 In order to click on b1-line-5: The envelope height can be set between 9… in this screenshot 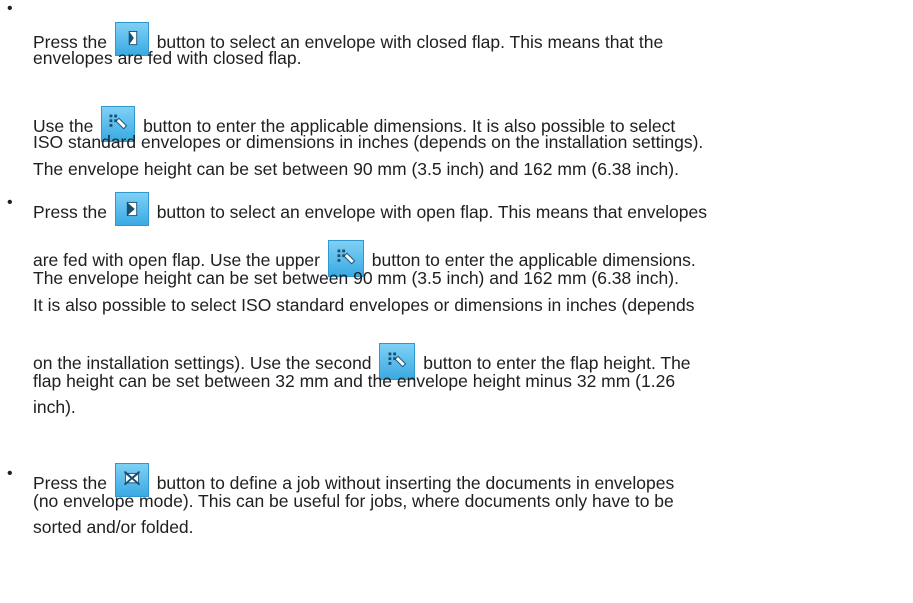, I will do `click(356, 169)`.